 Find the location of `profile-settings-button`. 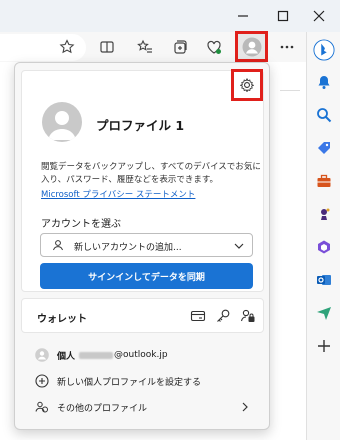

profile-settings-button is located at coordinates (247, 85).